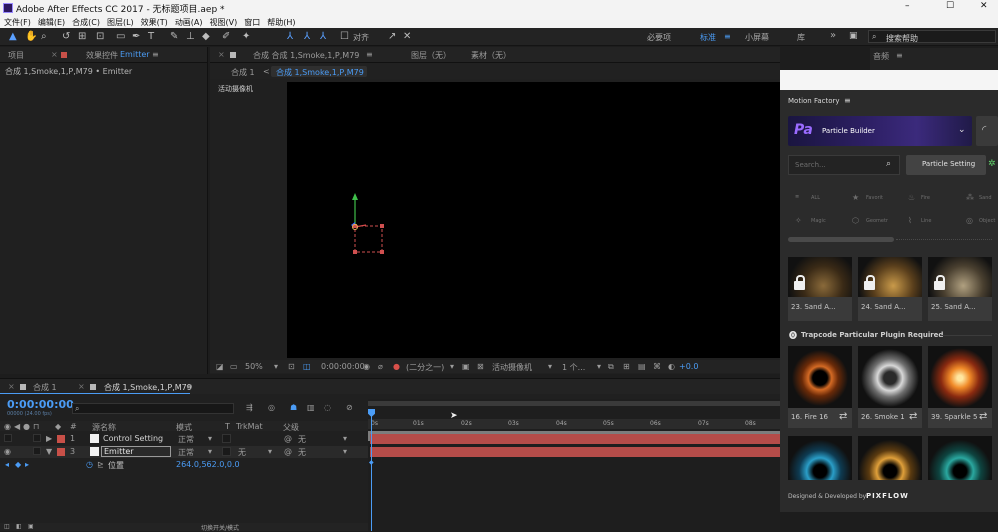 The height and width of the screenshot is (532, 998). Describe the element at coordinates (992, 164) in the screenshot. I see `settings-gear-icon: ✲` at that location.